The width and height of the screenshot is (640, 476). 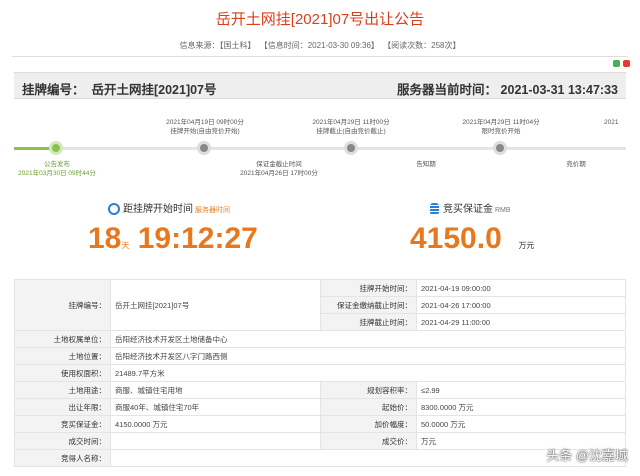 I want to click on timeline-top-label-2: 2021年04月29日 11时00分 挂牌截止(自由竞价截止), so click(x=351, y=127).